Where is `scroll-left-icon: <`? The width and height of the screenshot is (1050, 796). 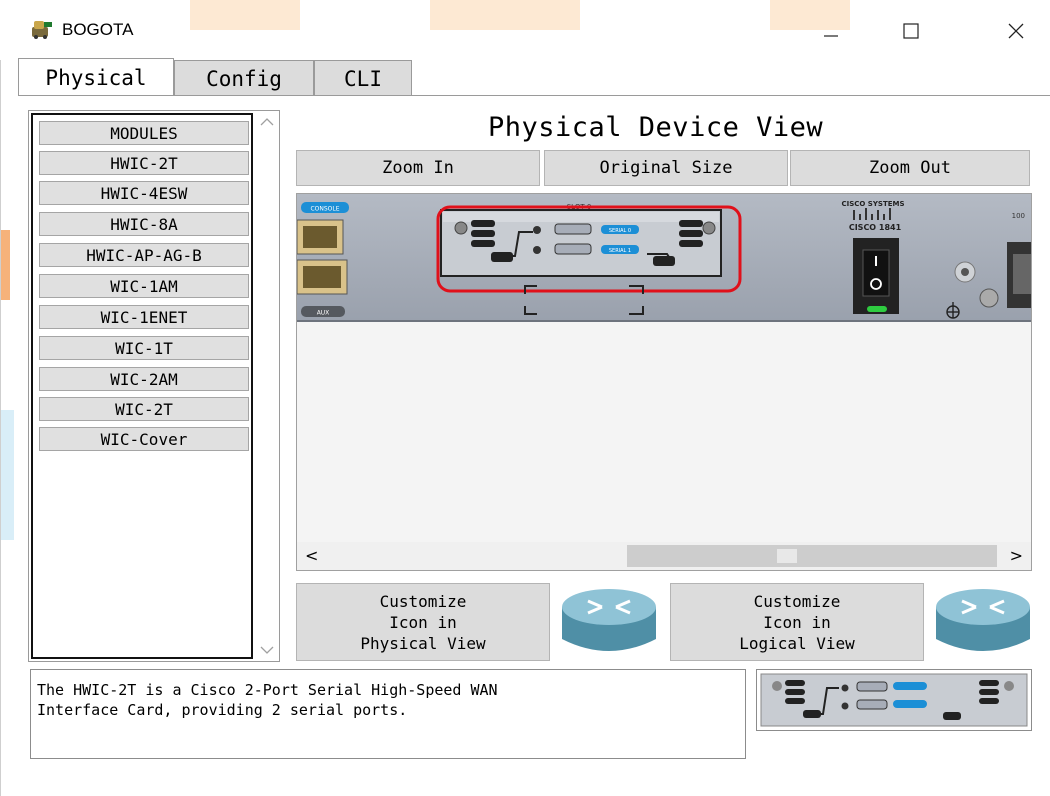
scroll-left-icon: < is located at coordinates (311, 555).